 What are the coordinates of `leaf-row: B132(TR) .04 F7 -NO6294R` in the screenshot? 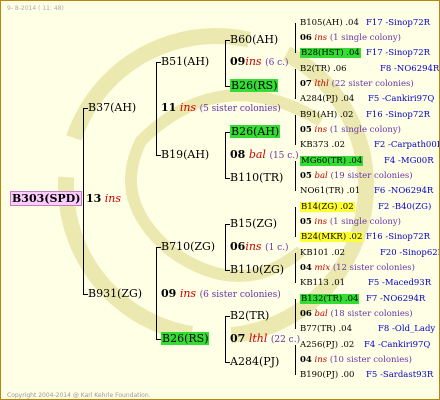 It's located at (362, 299).